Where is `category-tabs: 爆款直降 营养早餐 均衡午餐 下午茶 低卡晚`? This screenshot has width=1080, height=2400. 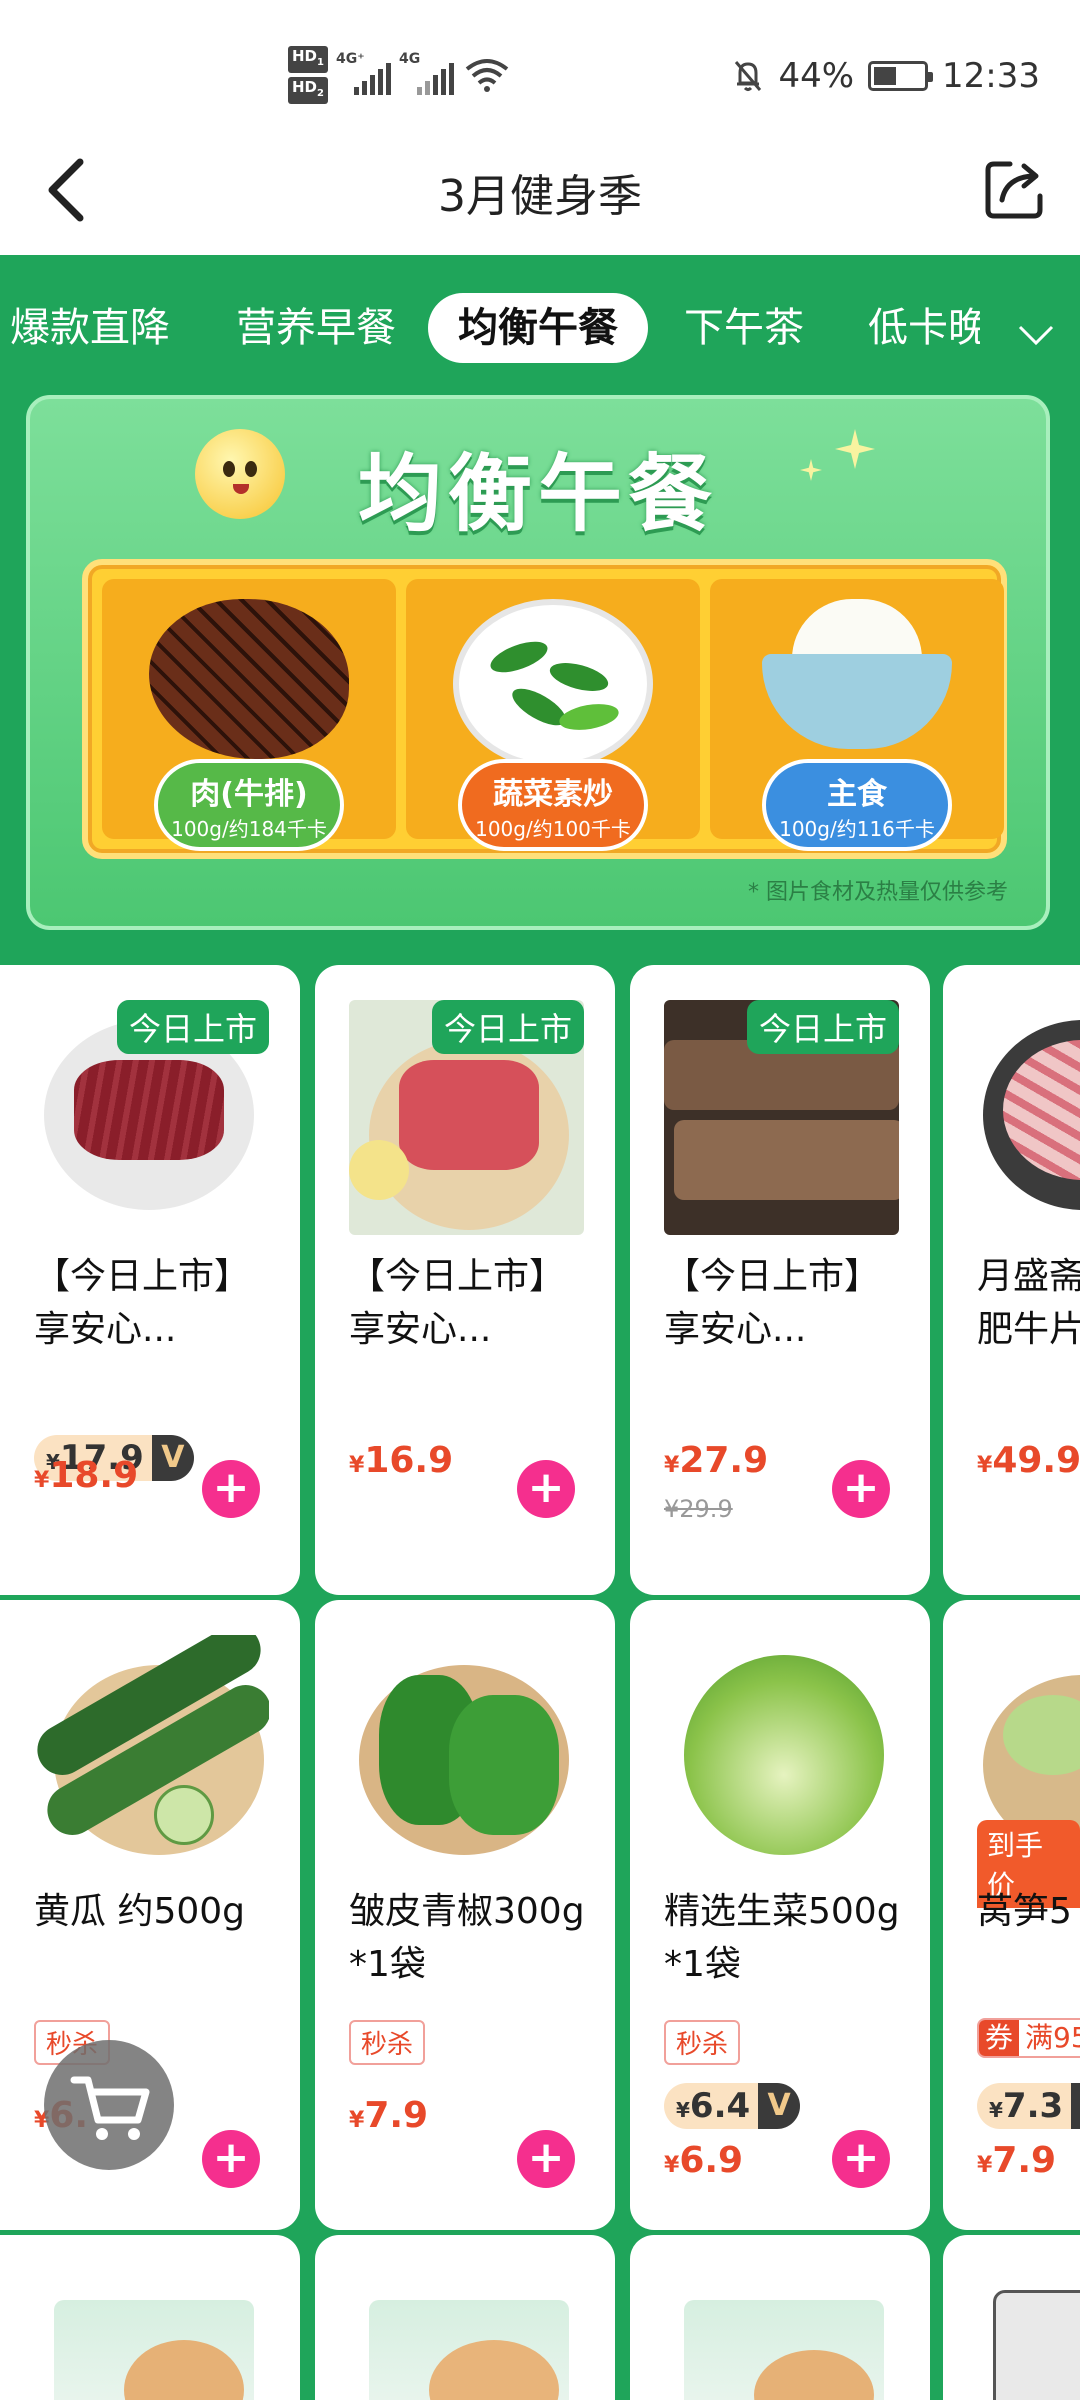 category-tabs: 爆款直降 营养早餐 均衡午餐 下午茶 低卡晚 is located at coordinates (540, 322).